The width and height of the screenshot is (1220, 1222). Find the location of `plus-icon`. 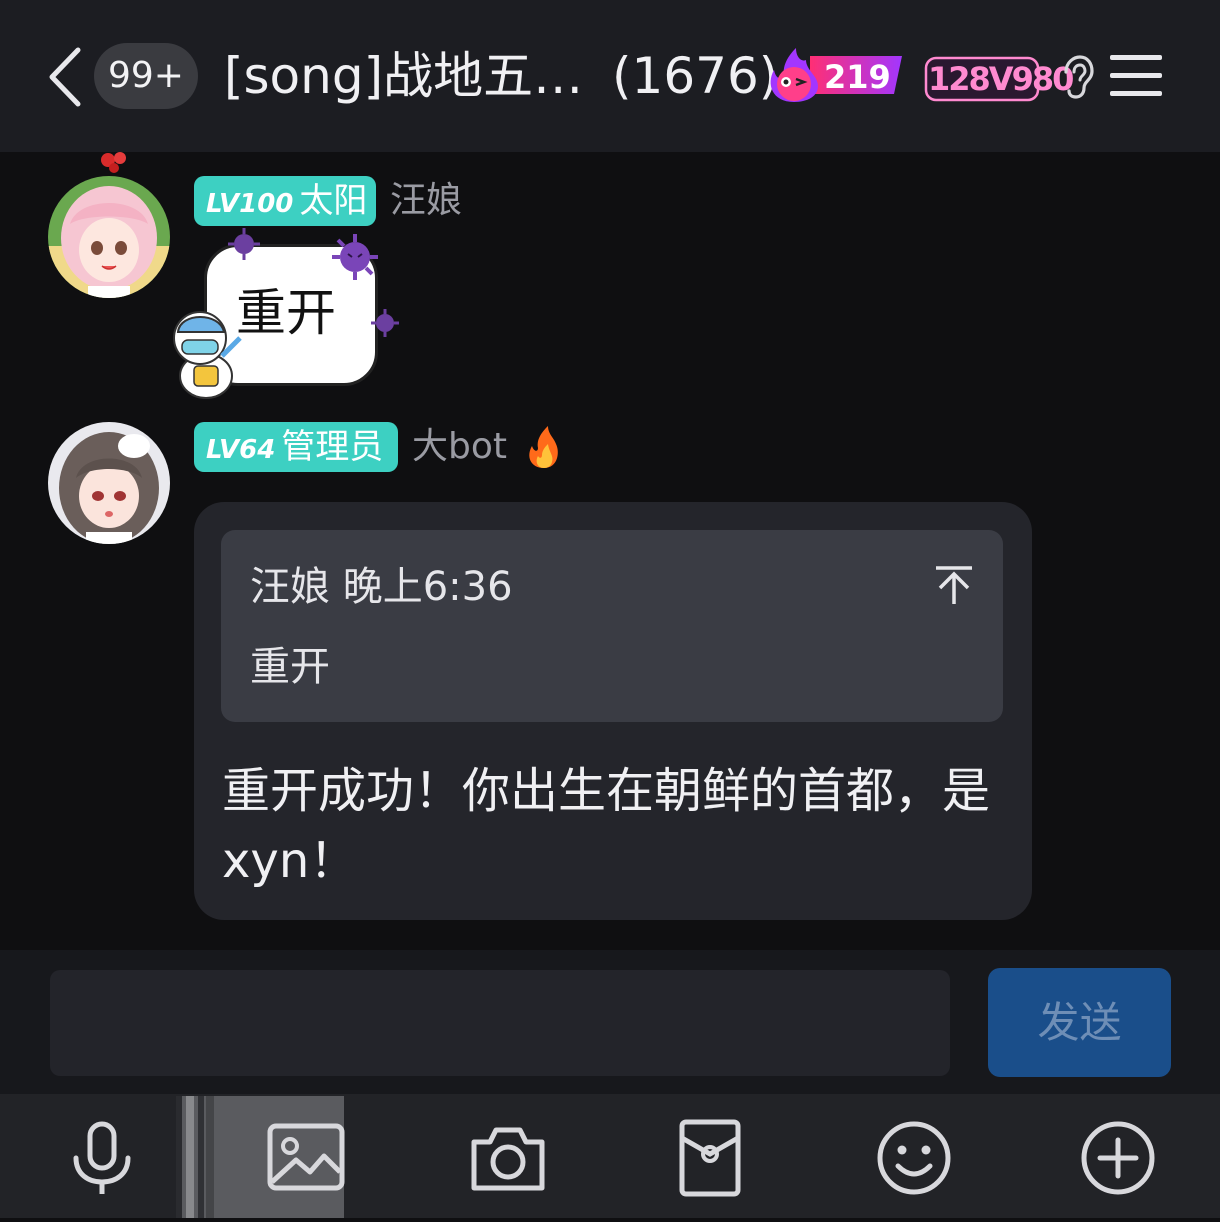

plus-icon is located at coordinates (1118, 1158).